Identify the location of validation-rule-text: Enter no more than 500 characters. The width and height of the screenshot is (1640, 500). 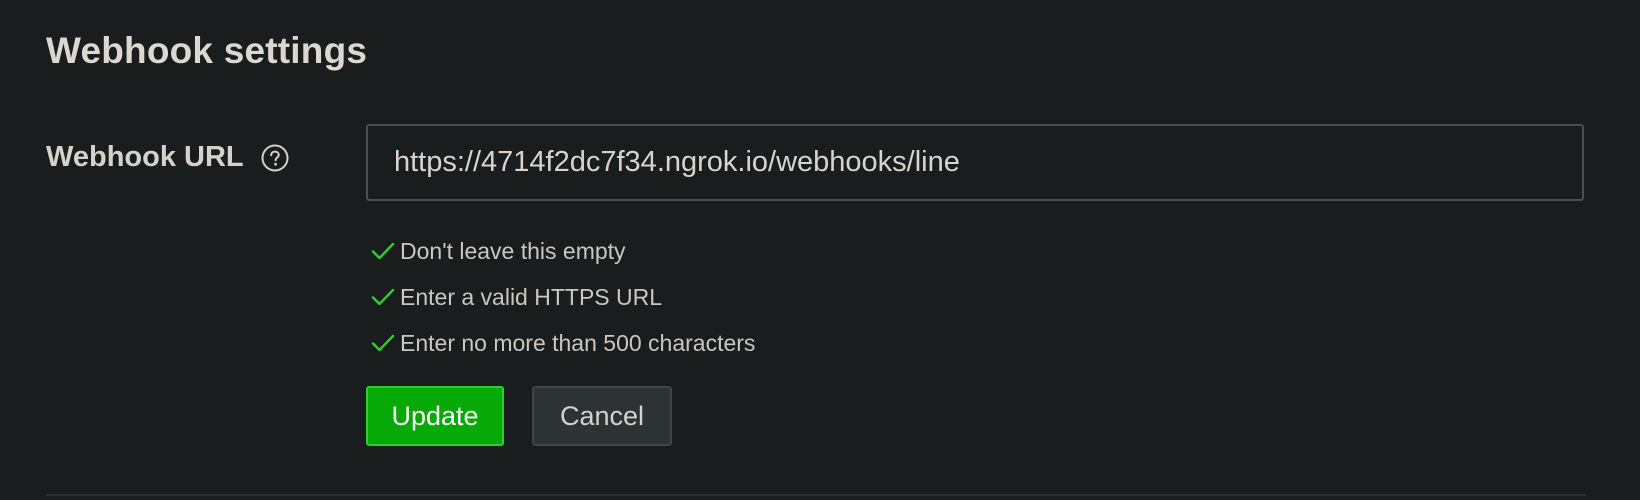
(578, 342).